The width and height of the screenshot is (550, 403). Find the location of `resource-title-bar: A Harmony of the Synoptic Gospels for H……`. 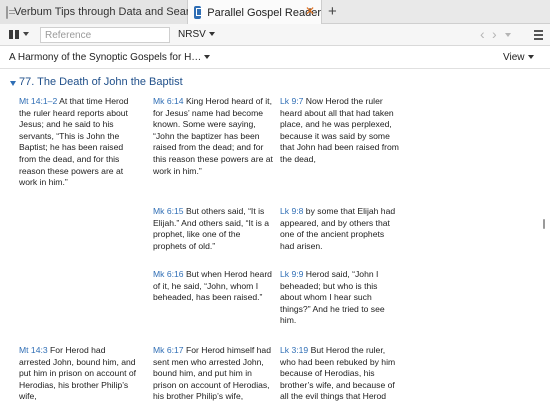

resource-title-bar: A Harmony of the Synoptic Gospels for H…… is located at coordinates (275, 58).